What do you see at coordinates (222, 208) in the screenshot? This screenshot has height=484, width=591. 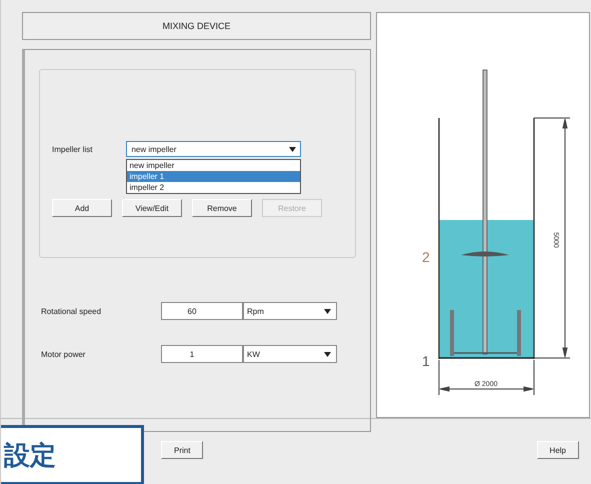 I see `action-button: Remove` at bounding box center [222, 208].